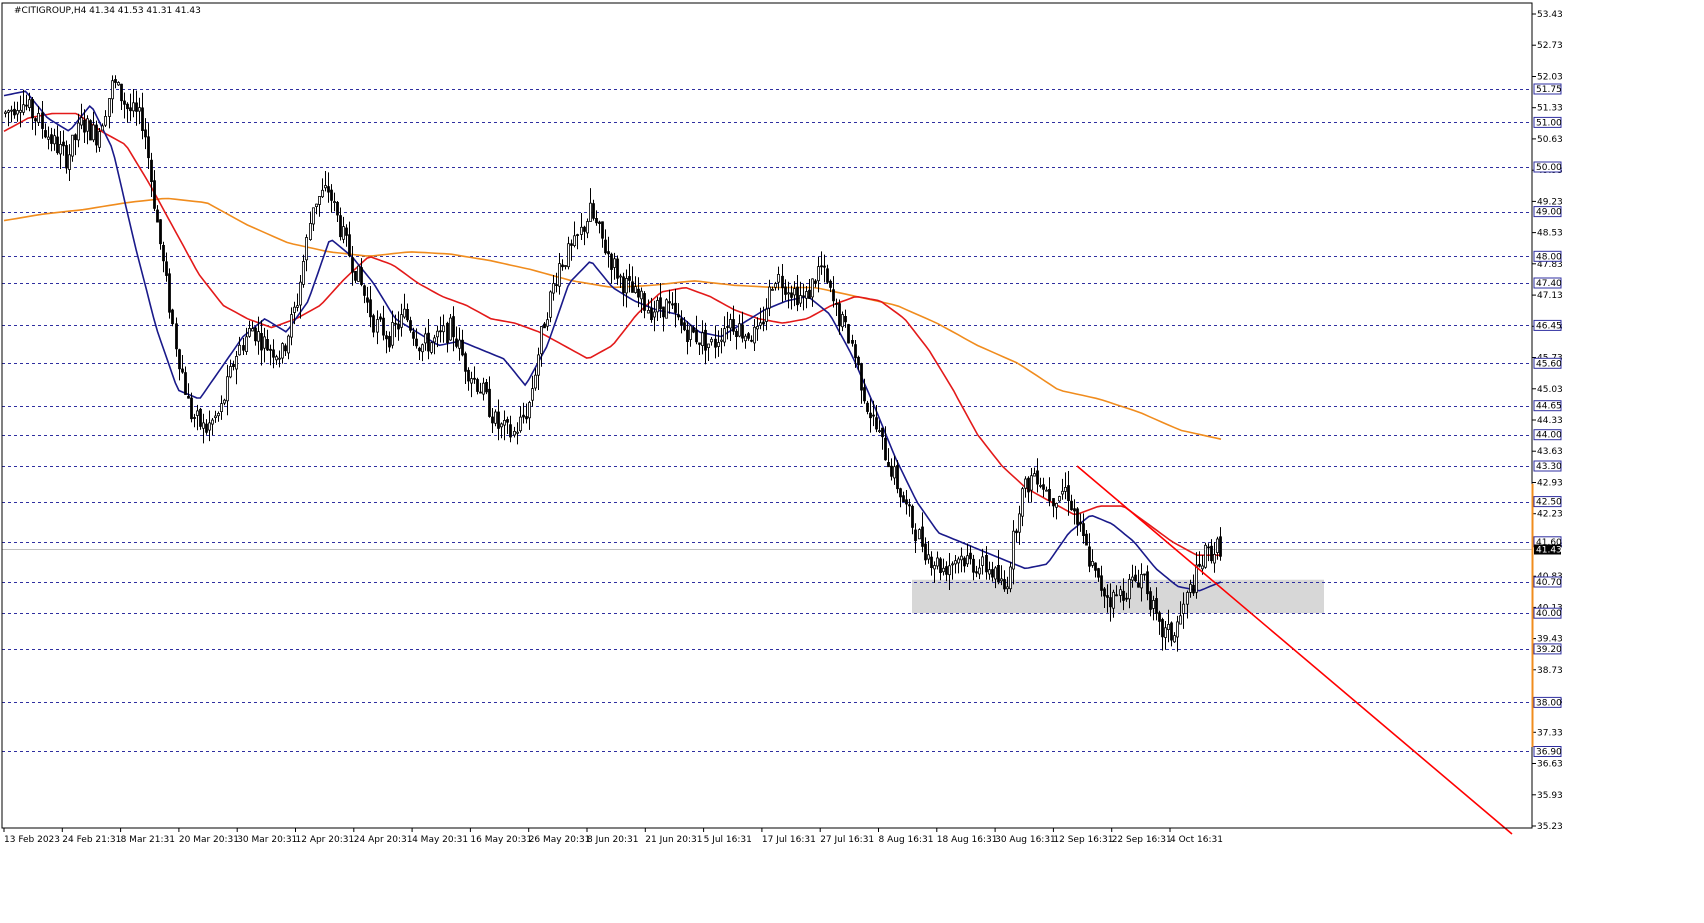 Image resolution: width=1704 pixels, height=923 pixels. Describe the element at coordinates (1550, 78) in the screenshot. I see `y-tick-label: 52.03` at that location.